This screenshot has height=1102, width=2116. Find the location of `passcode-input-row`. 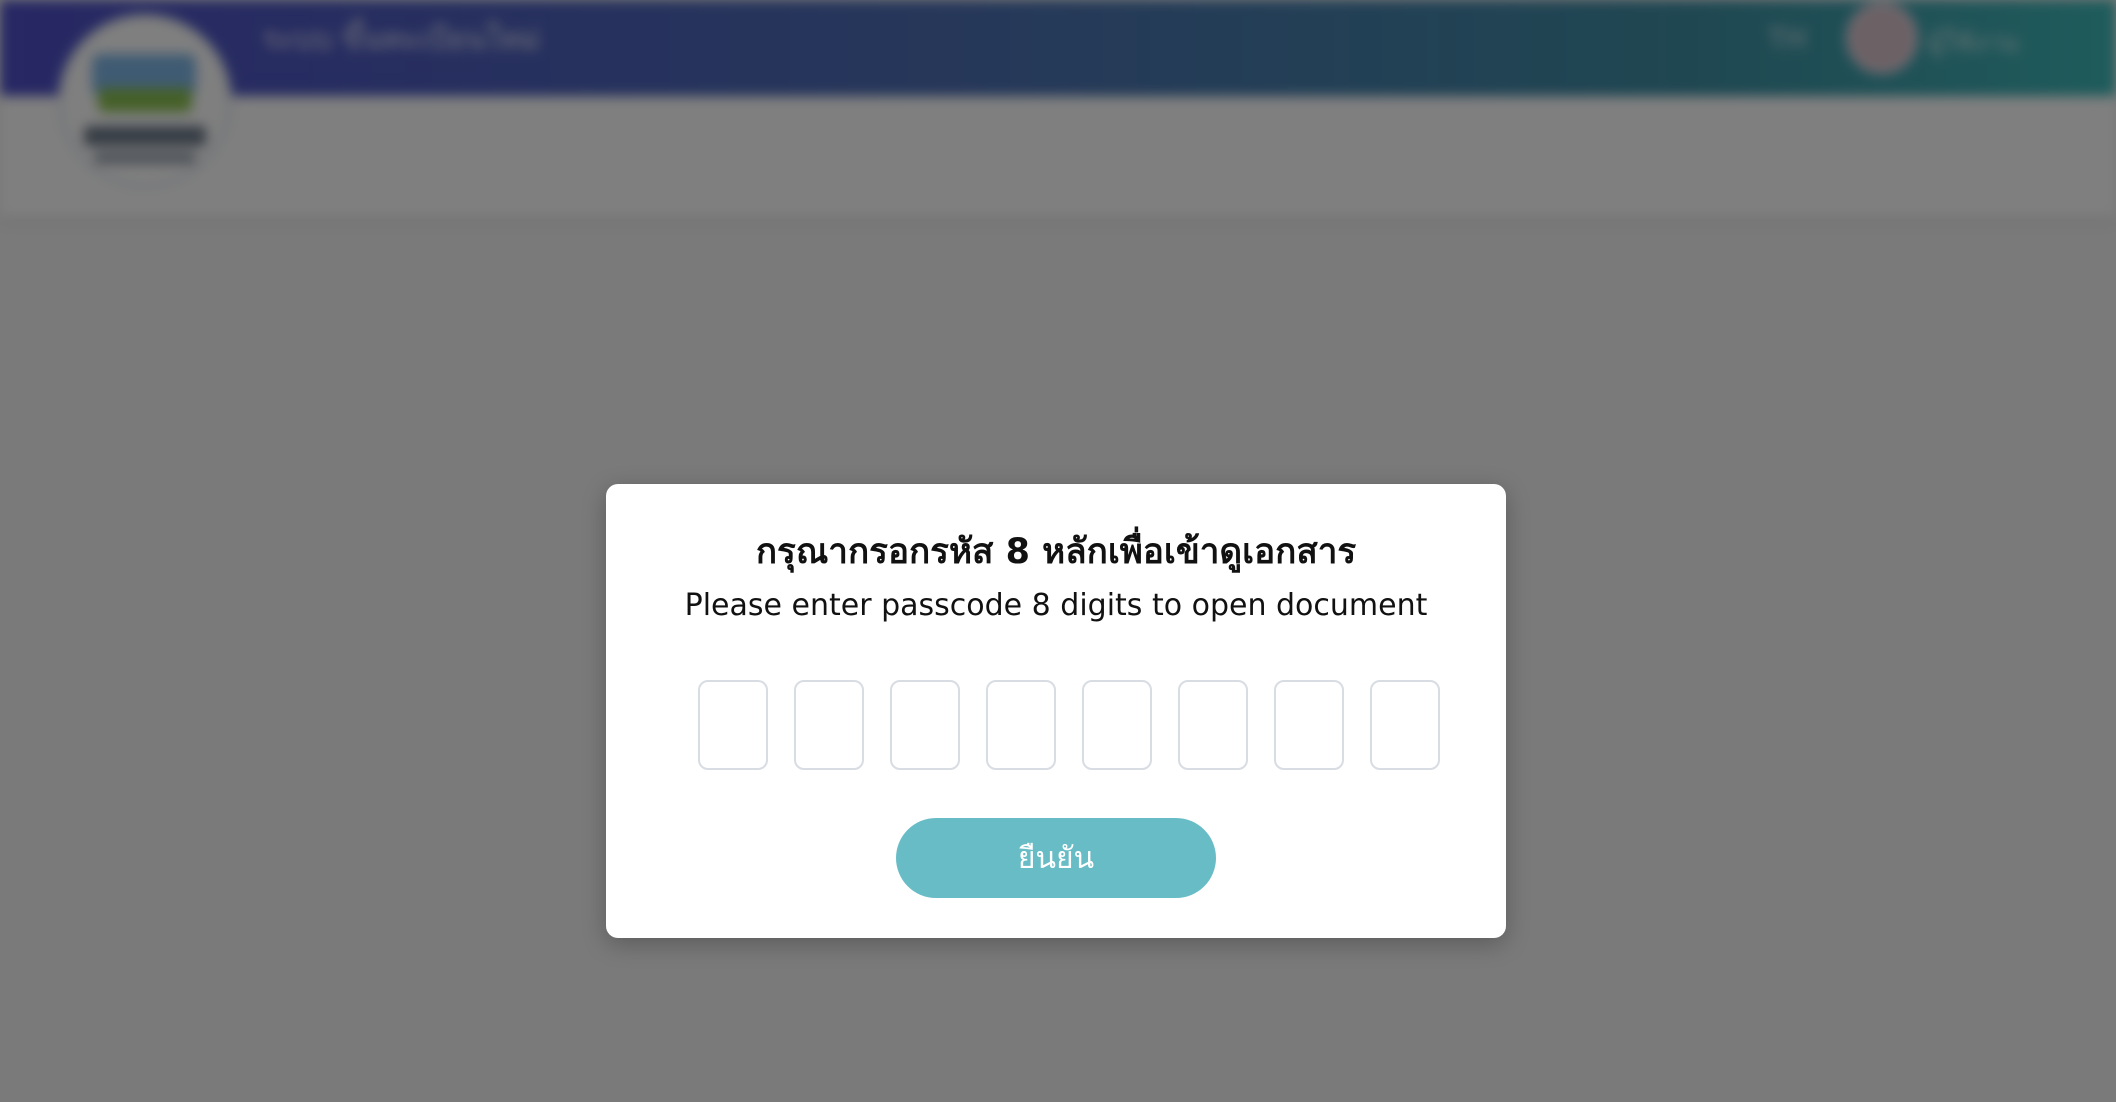

passcode-input-row is located at coordinates (1070, 725).